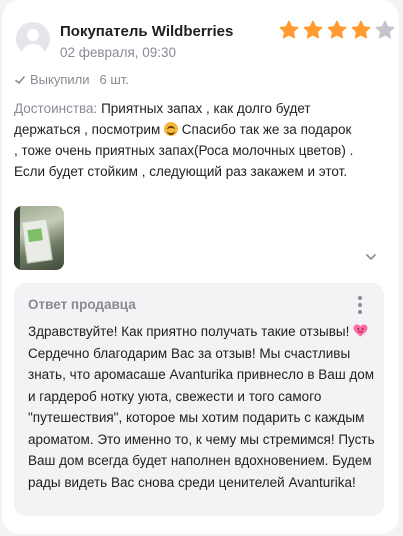  I want to click on review-date: 02 февраля, 09:30, so click(118, 52).